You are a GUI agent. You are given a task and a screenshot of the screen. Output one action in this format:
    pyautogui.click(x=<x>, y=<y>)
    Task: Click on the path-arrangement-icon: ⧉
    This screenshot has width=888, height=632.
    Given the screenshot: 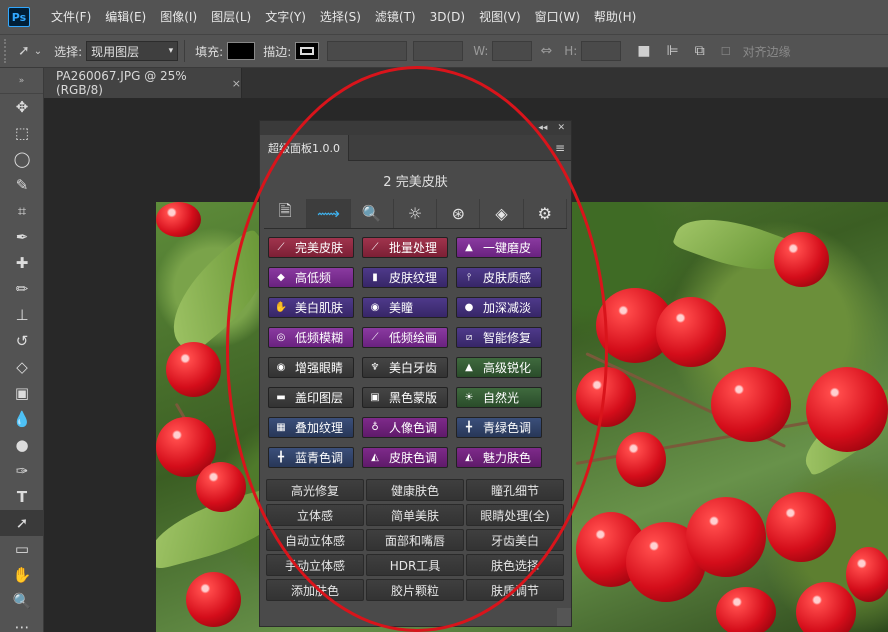 What is the action you would take?
    pyautogui.click(x=700, y=51)
    